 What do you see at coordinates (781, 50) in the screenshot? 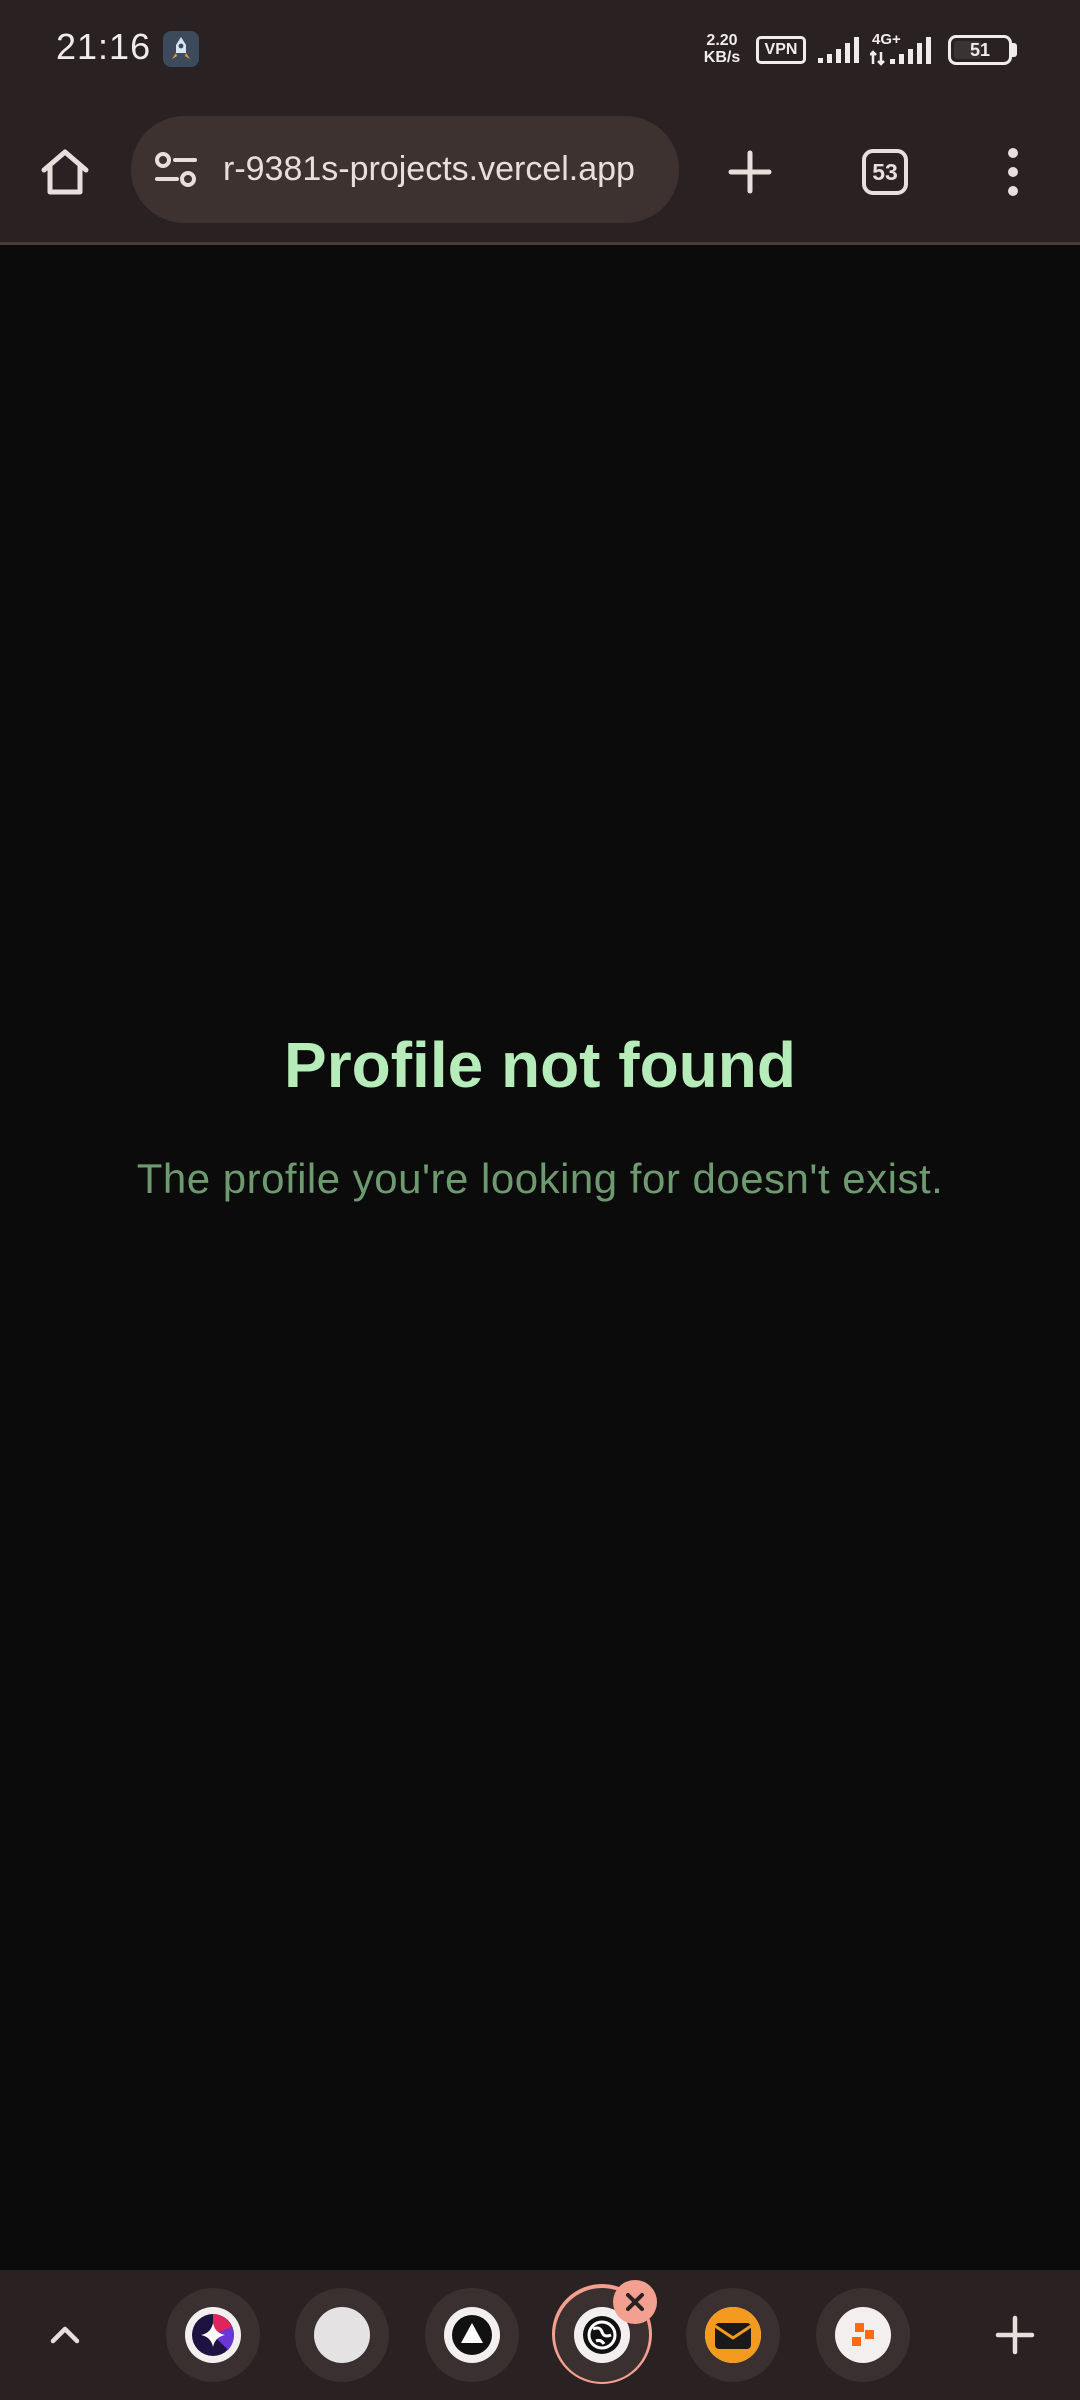
I see `vpn-badge: VPN` at bounding box center [781, 50].